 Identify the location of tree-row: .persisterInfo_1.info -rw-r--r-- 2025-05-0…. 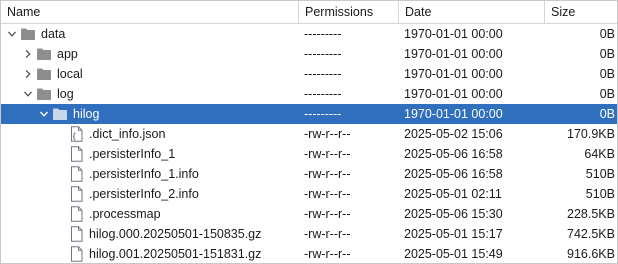
(309, 174).